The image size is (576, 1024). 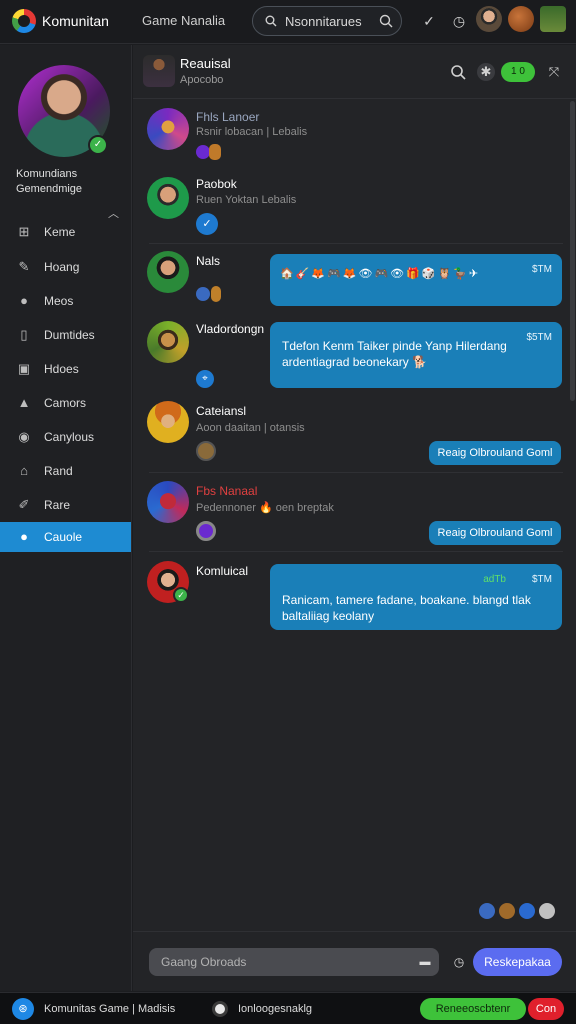 I want to click on message-author: Fbs Nanaal, so click(x=226, y=491).